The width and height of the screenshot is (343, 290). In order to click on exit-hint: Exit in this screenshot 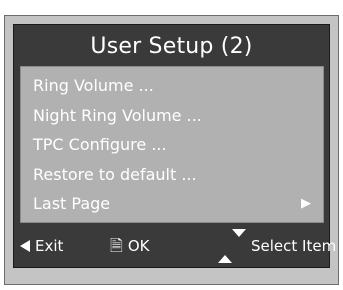, I will do `click(41, 246)`.